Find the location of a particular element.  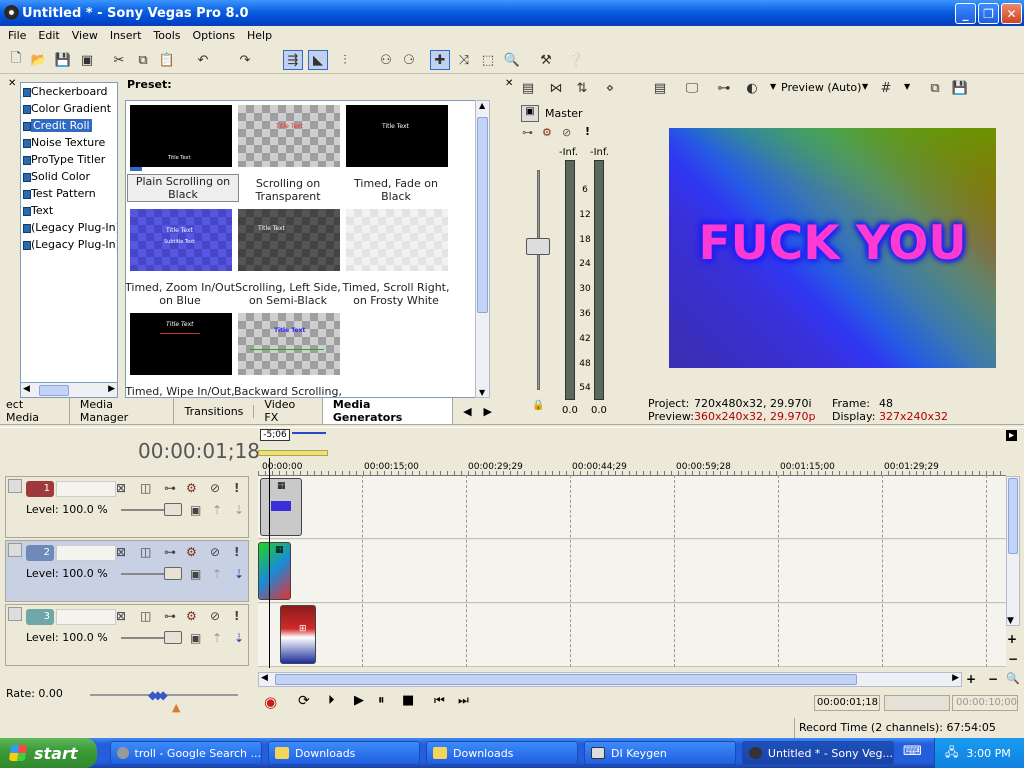

track-name-field is located at coordinates (86, 489).